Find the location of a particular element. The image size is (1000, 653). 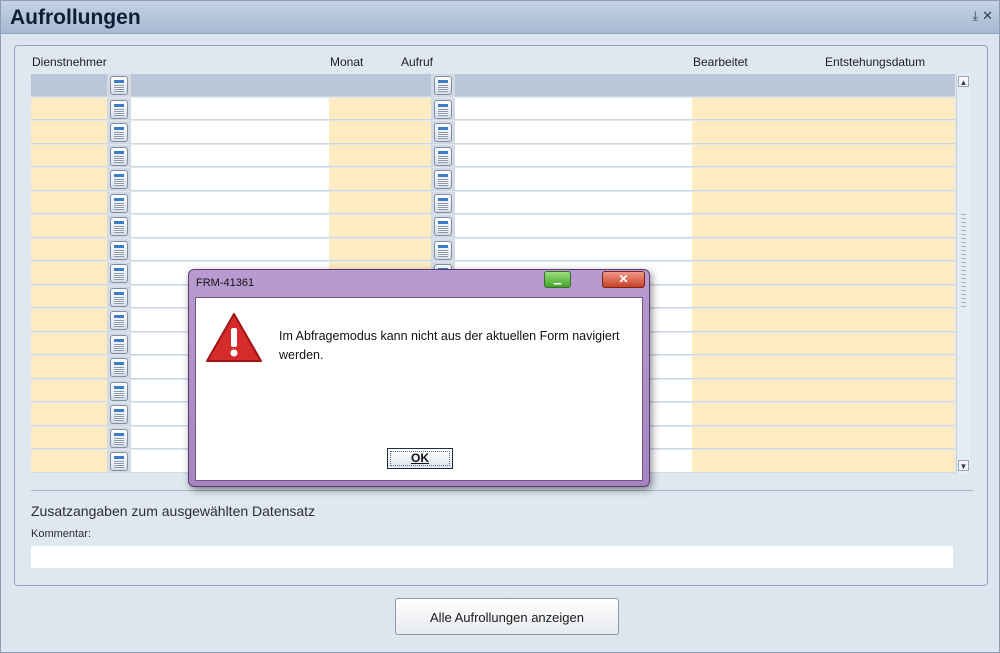

grid-scrollbar: ▲ ▼ is located at coordinates (963, 274).